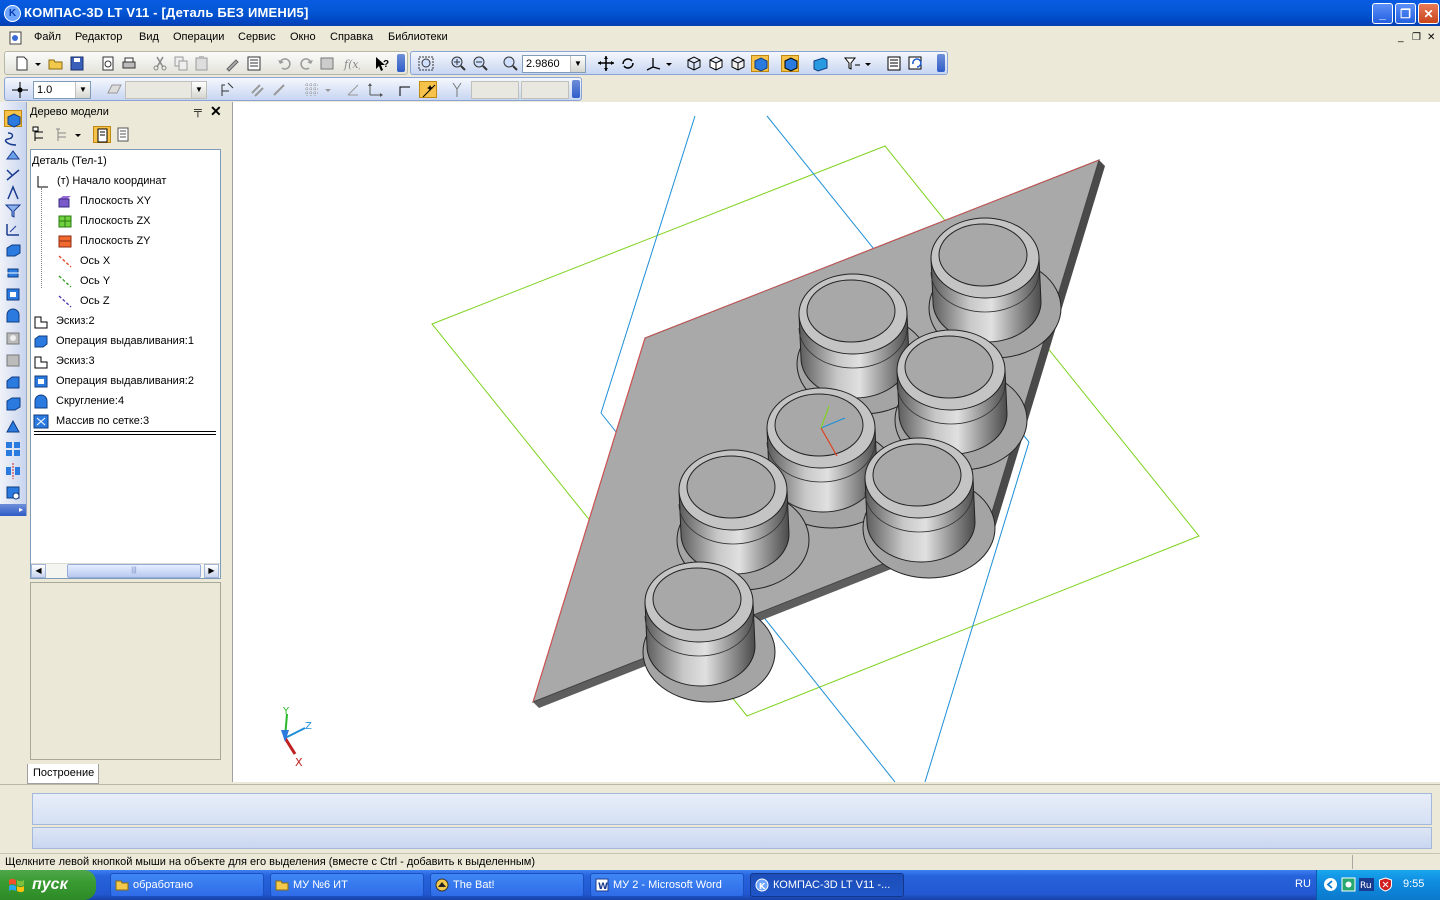 This screenshot has width=1440, height=900. I want to click on kinematic-operation-icon, so click(13, 294).